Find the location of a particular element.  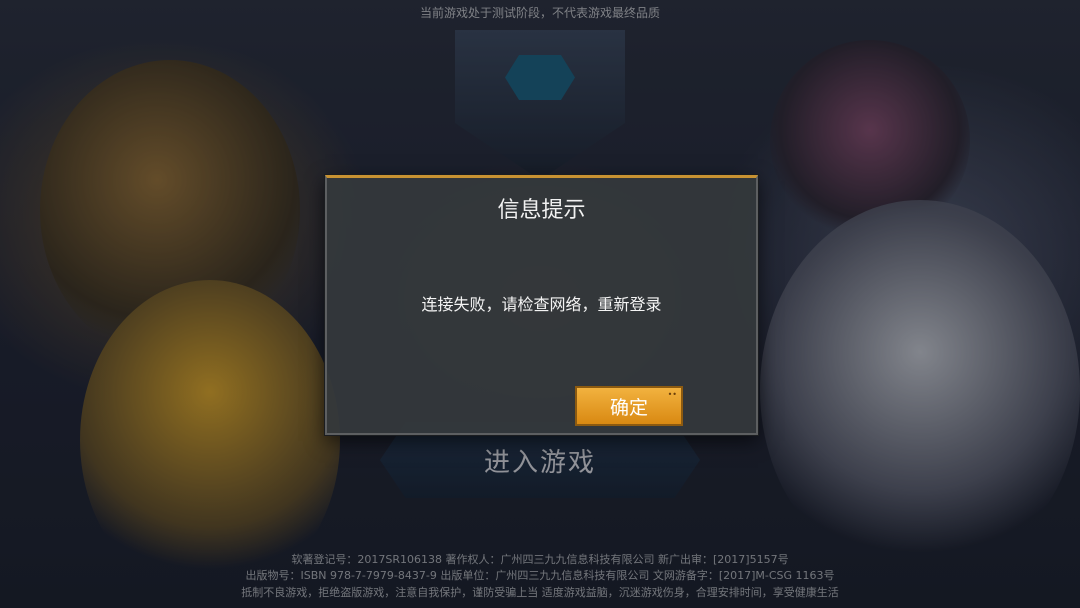

button-corner-dots-icon: •• is located at coordinates (672, 394).